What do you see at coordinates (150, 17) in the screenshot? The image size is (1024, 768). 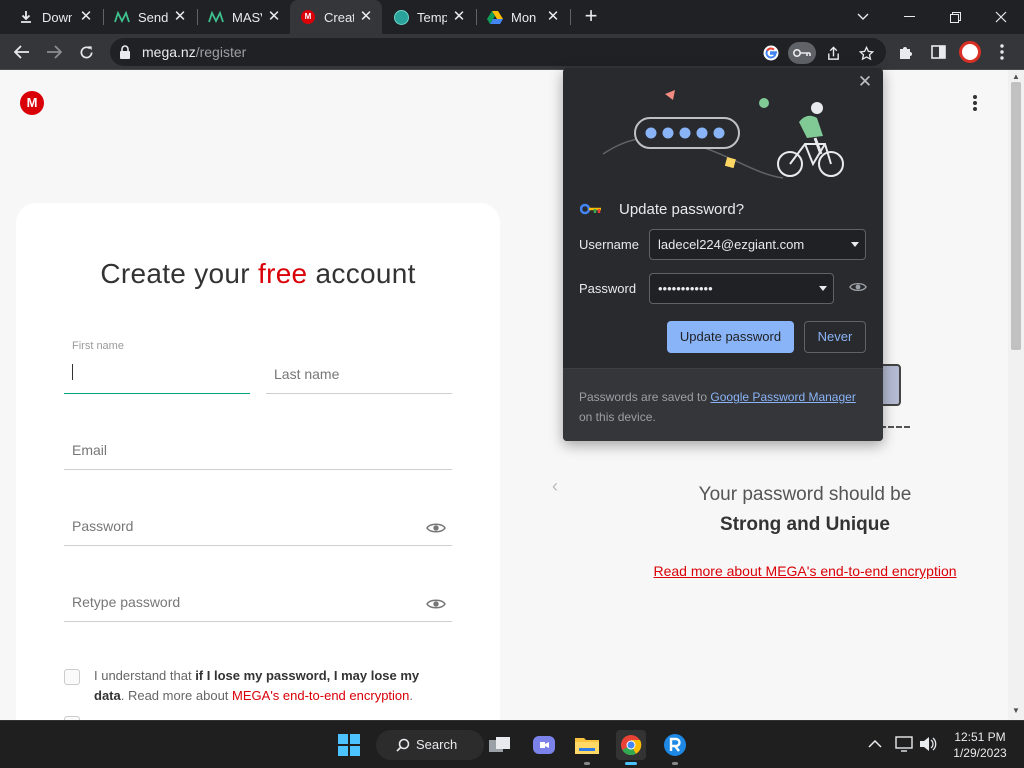 I see `tab-sendgrid: SendGrid ✕` at bounding box center [150, 17].